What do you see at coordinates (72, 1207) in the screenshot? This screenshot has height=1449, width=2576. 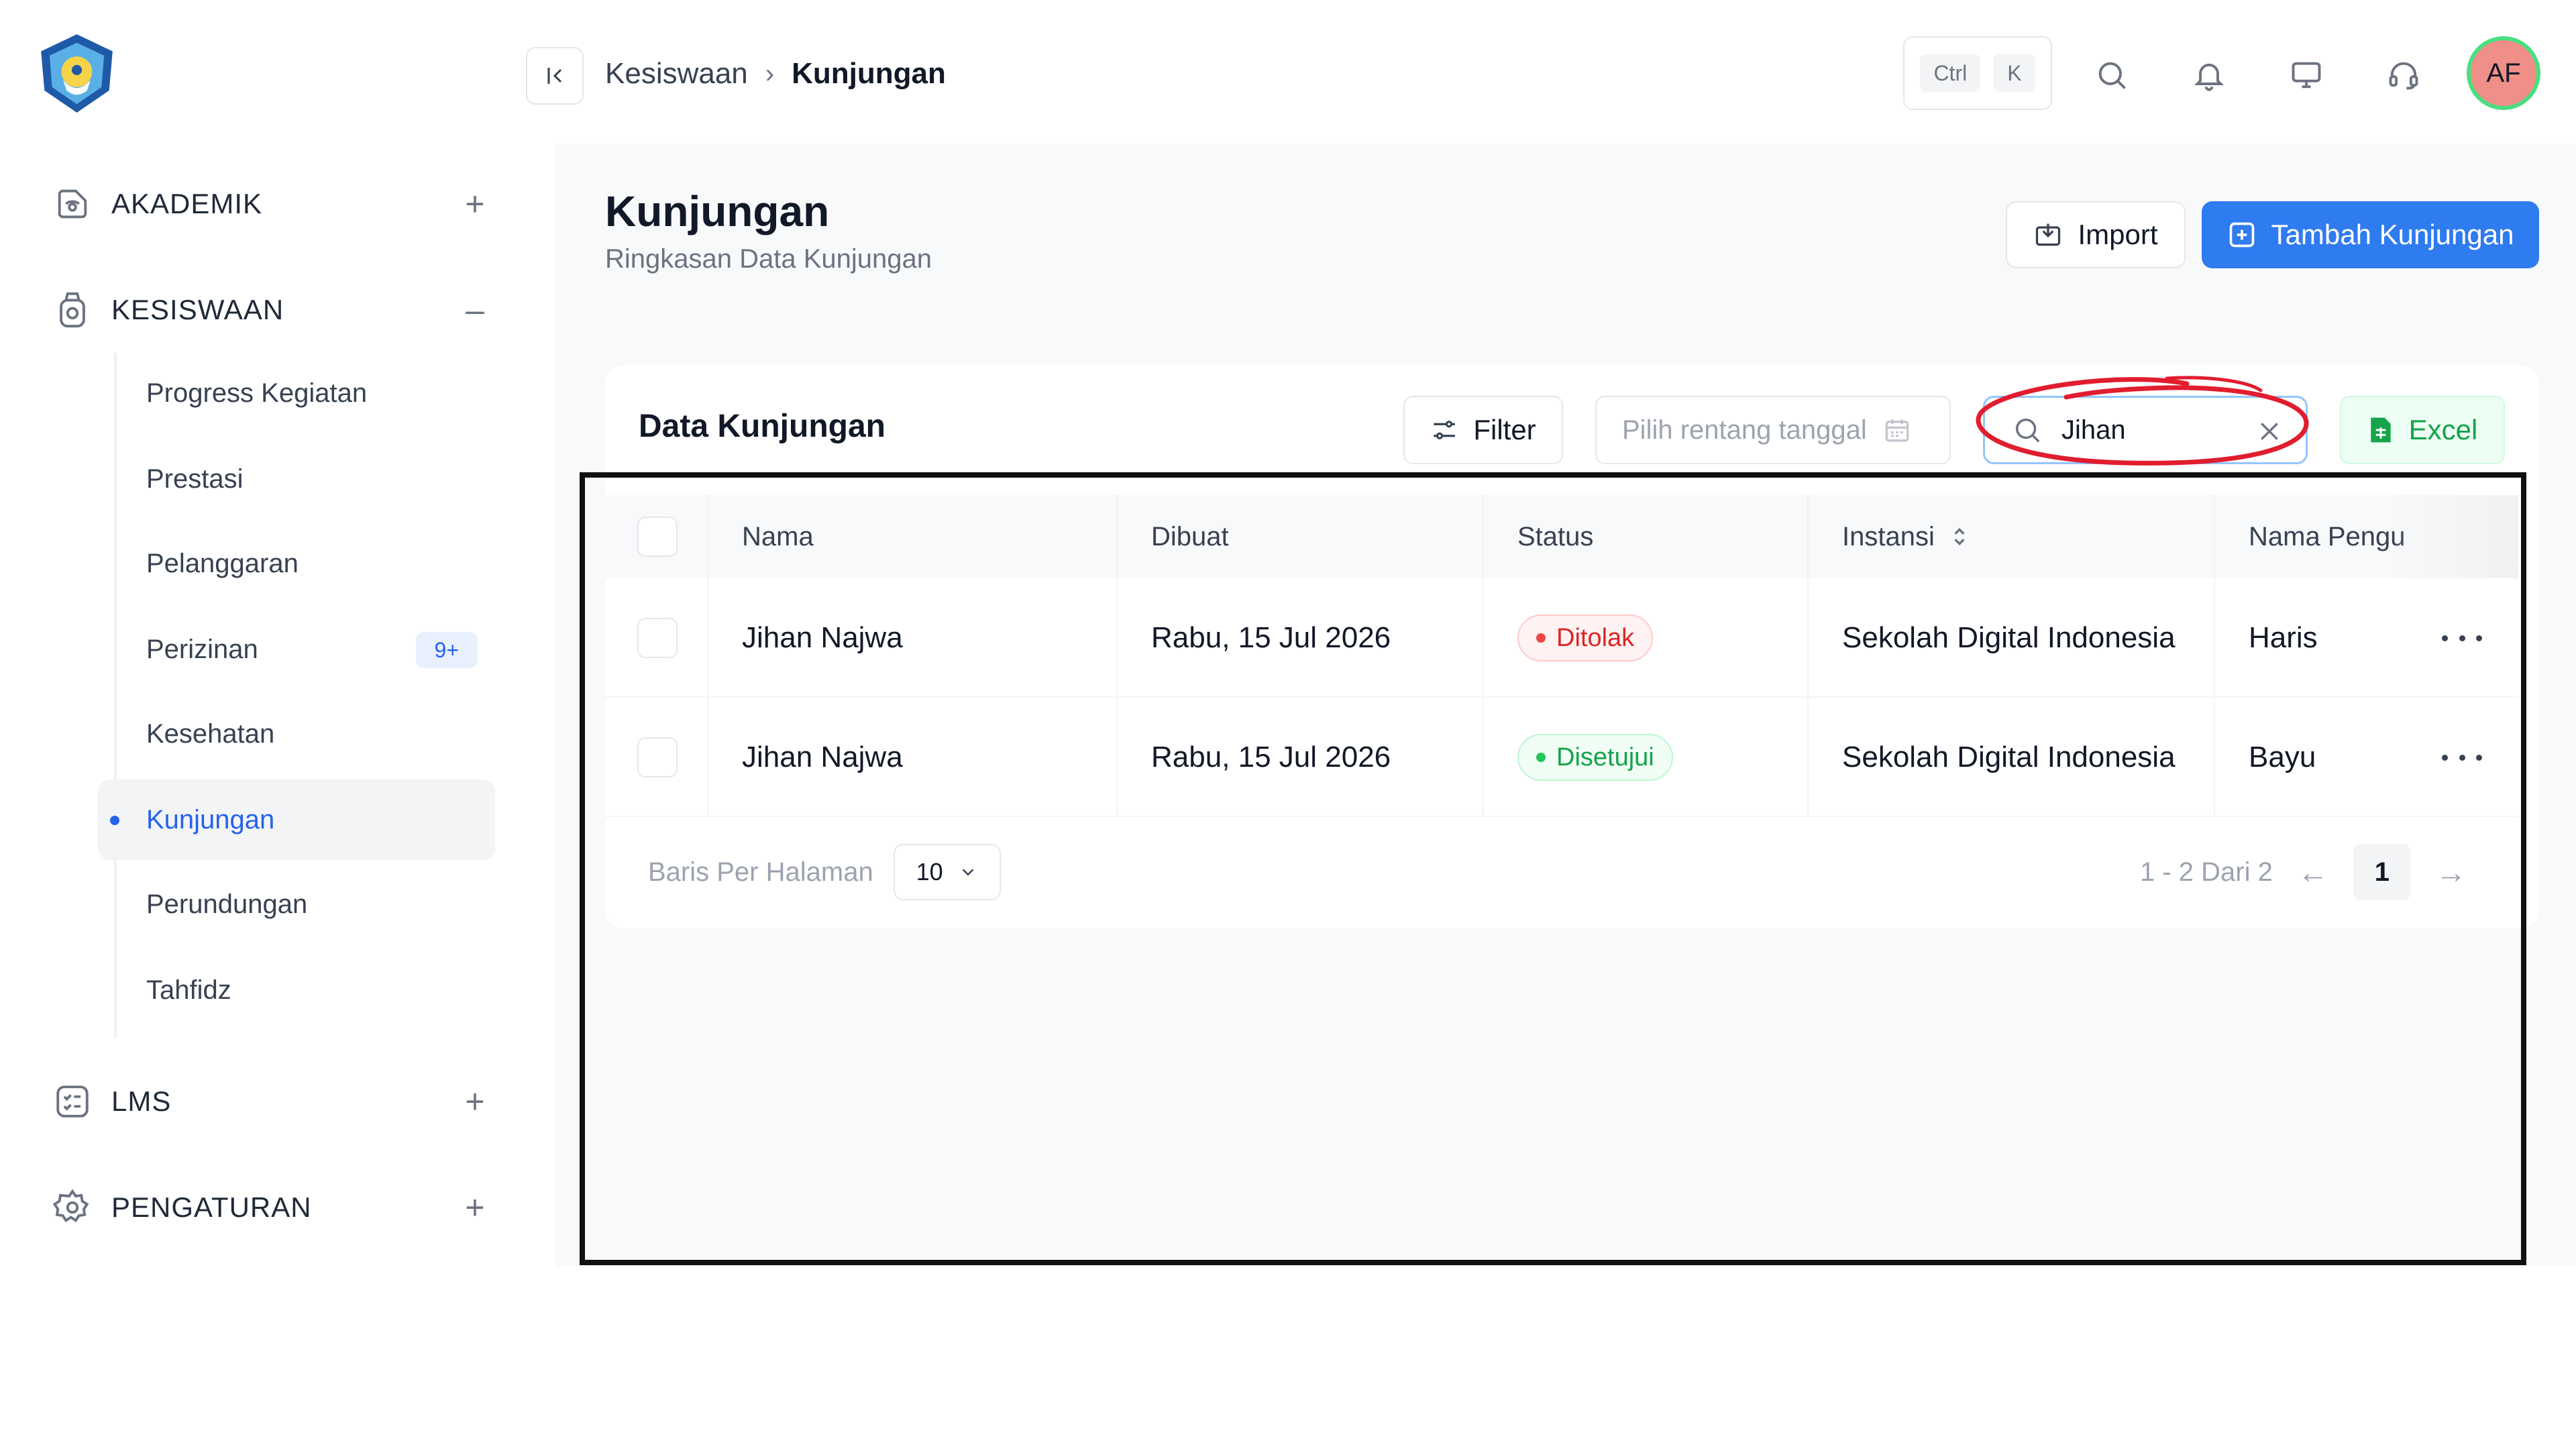 I see `gear-icon` at bounding box center [72, 1207].